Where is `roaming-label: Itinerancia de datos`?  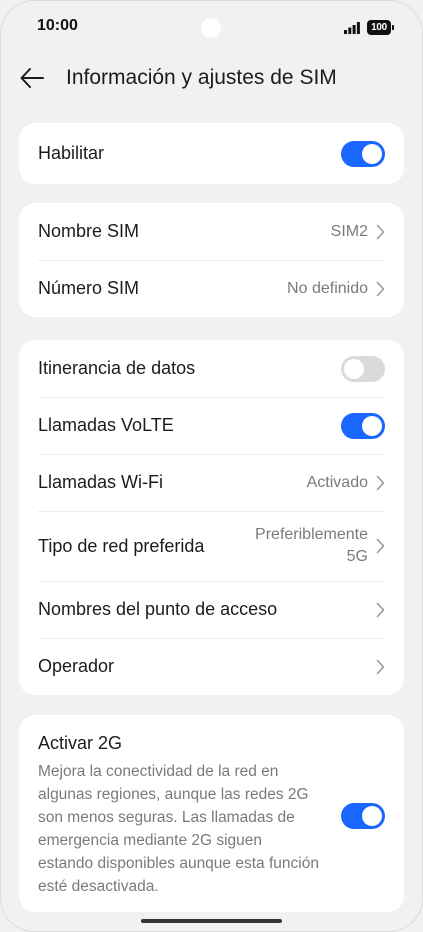
roaming-label: Itinerancia de datos is located at coordinates (117, 368).